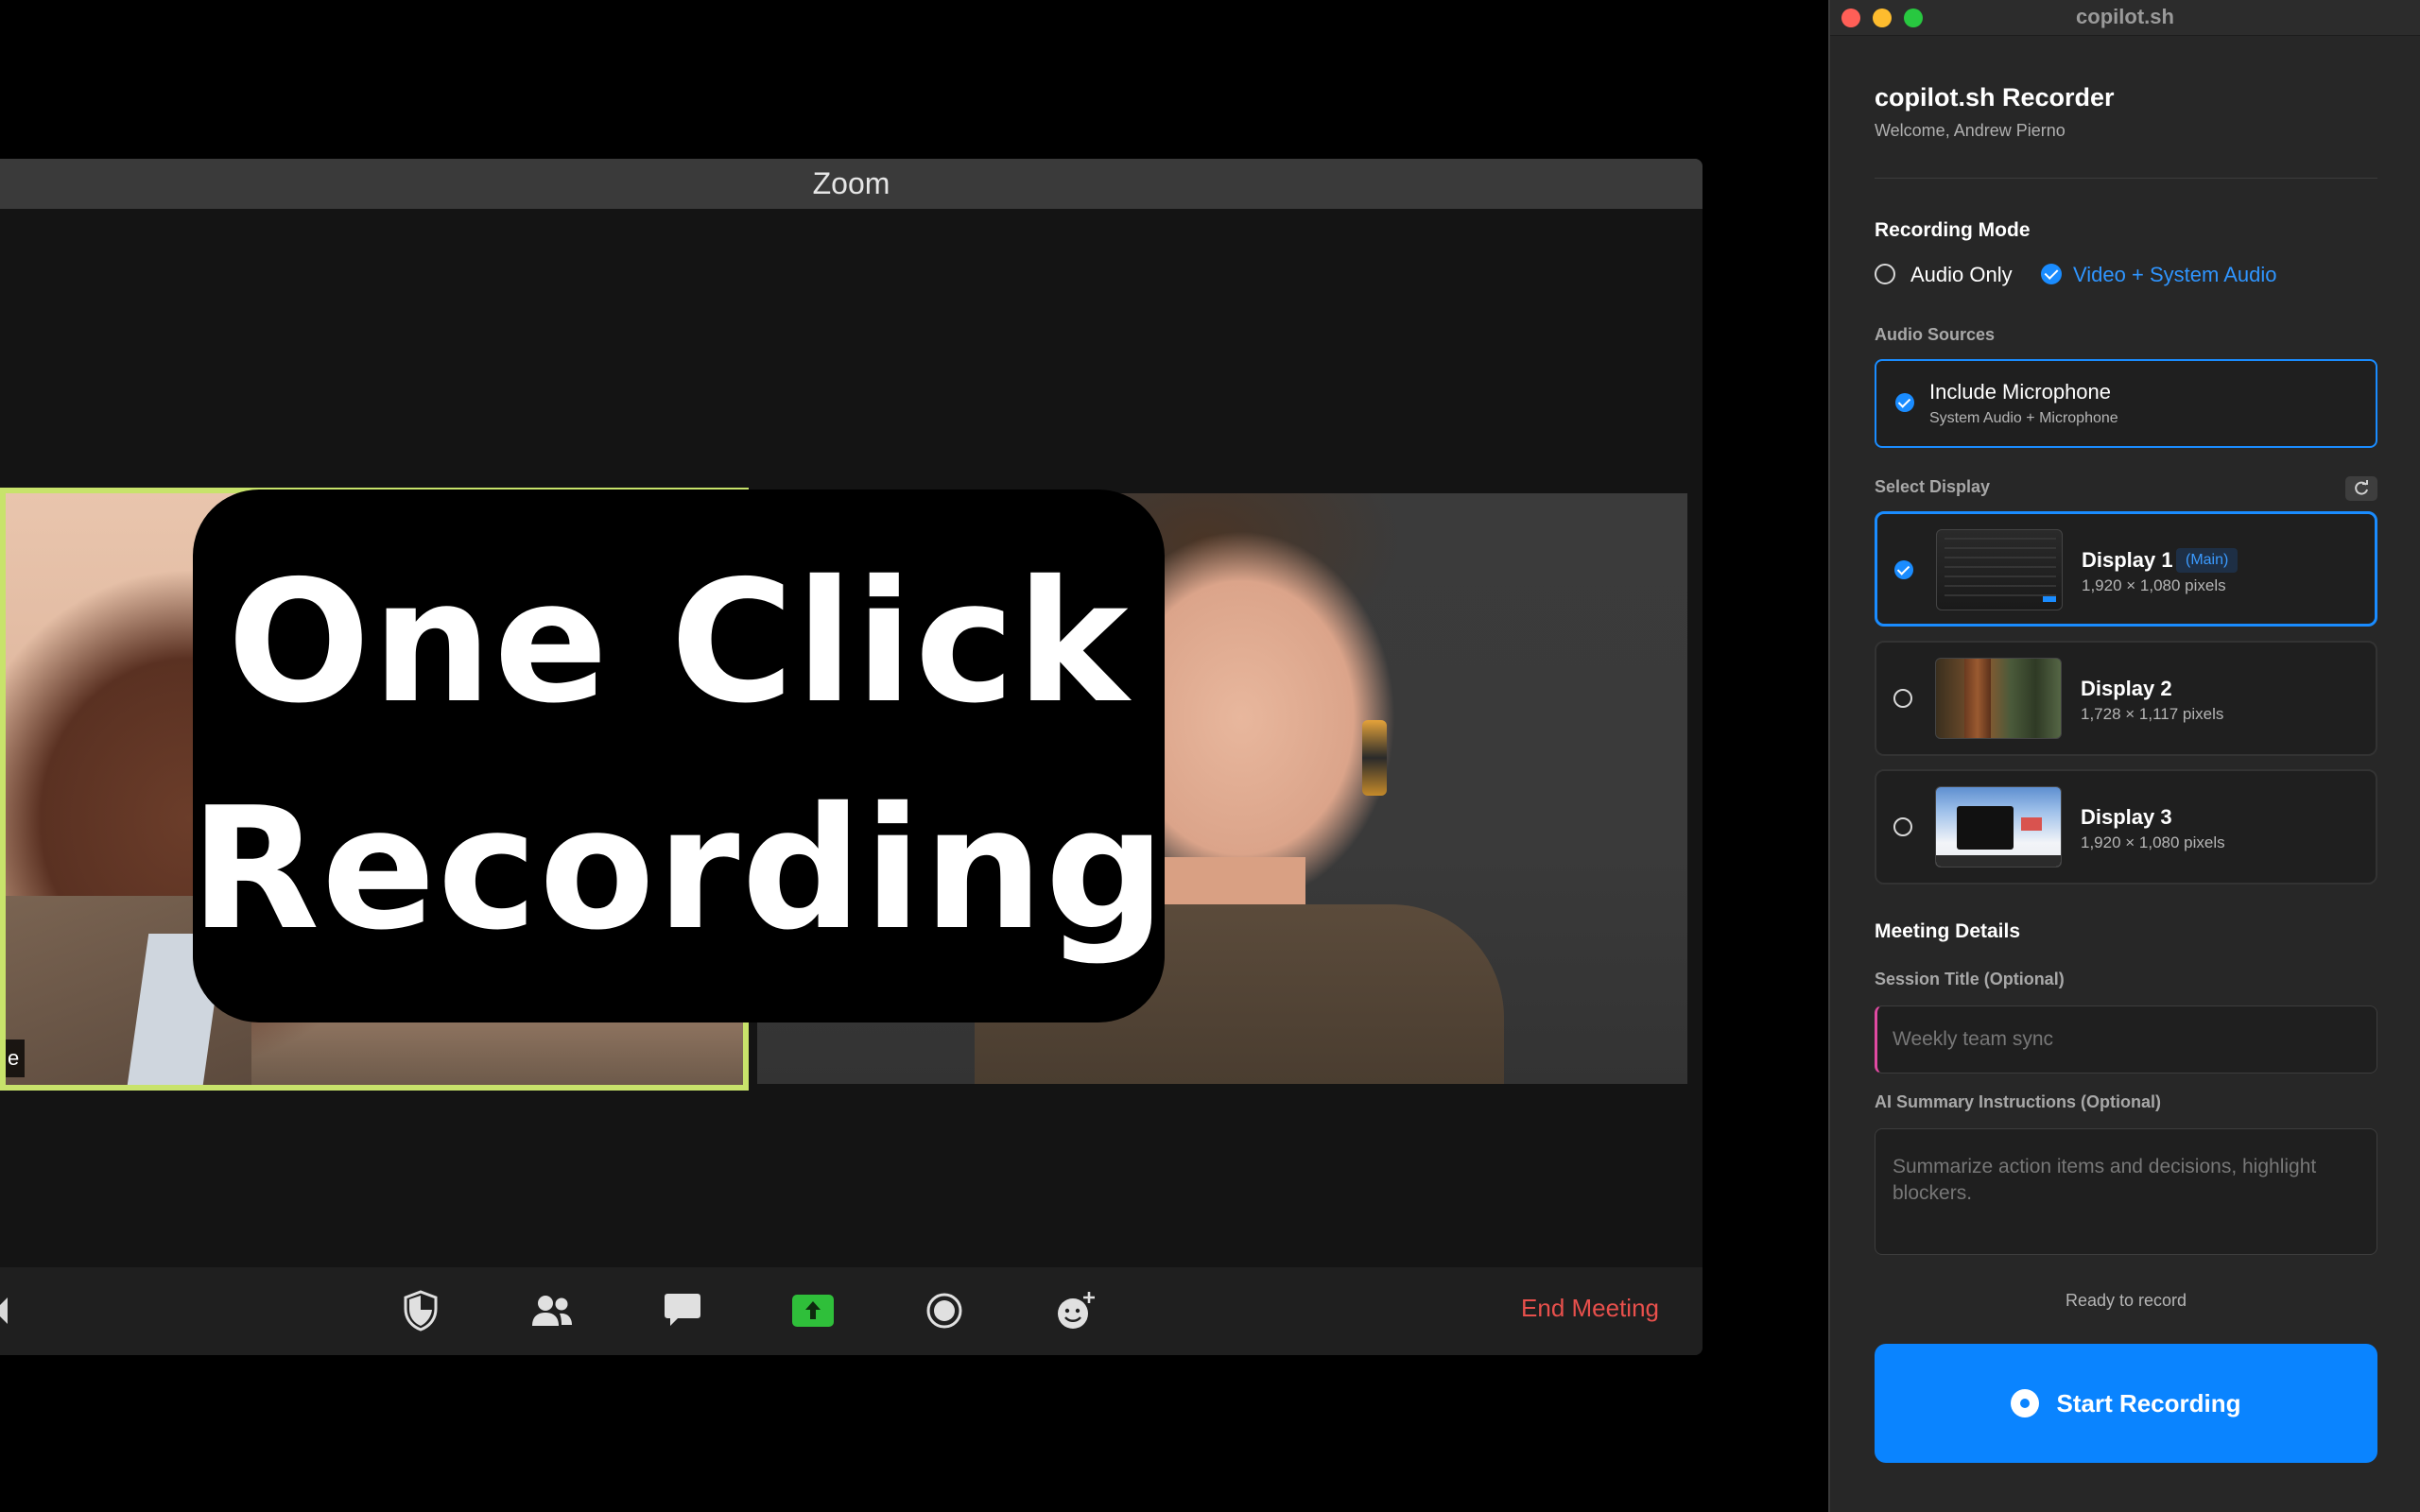  I want to click on participant-name-tag: e, so click(16, 1058).